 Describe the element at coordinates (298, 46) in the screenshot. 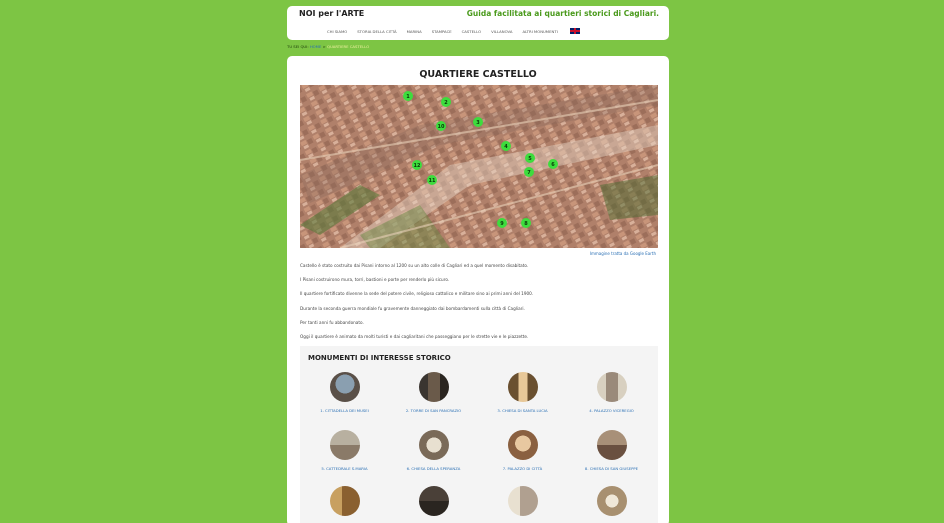

I see `breadcrumb-prefix: TU SEI QUI:` at that location.